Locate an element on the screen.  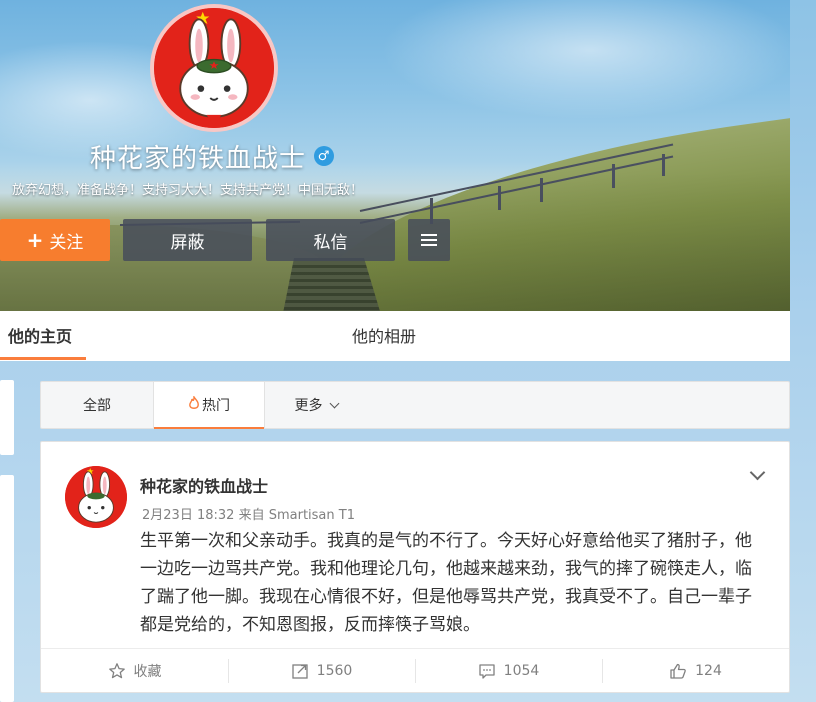
plus-icon: + is located at coordinates (35, 240).